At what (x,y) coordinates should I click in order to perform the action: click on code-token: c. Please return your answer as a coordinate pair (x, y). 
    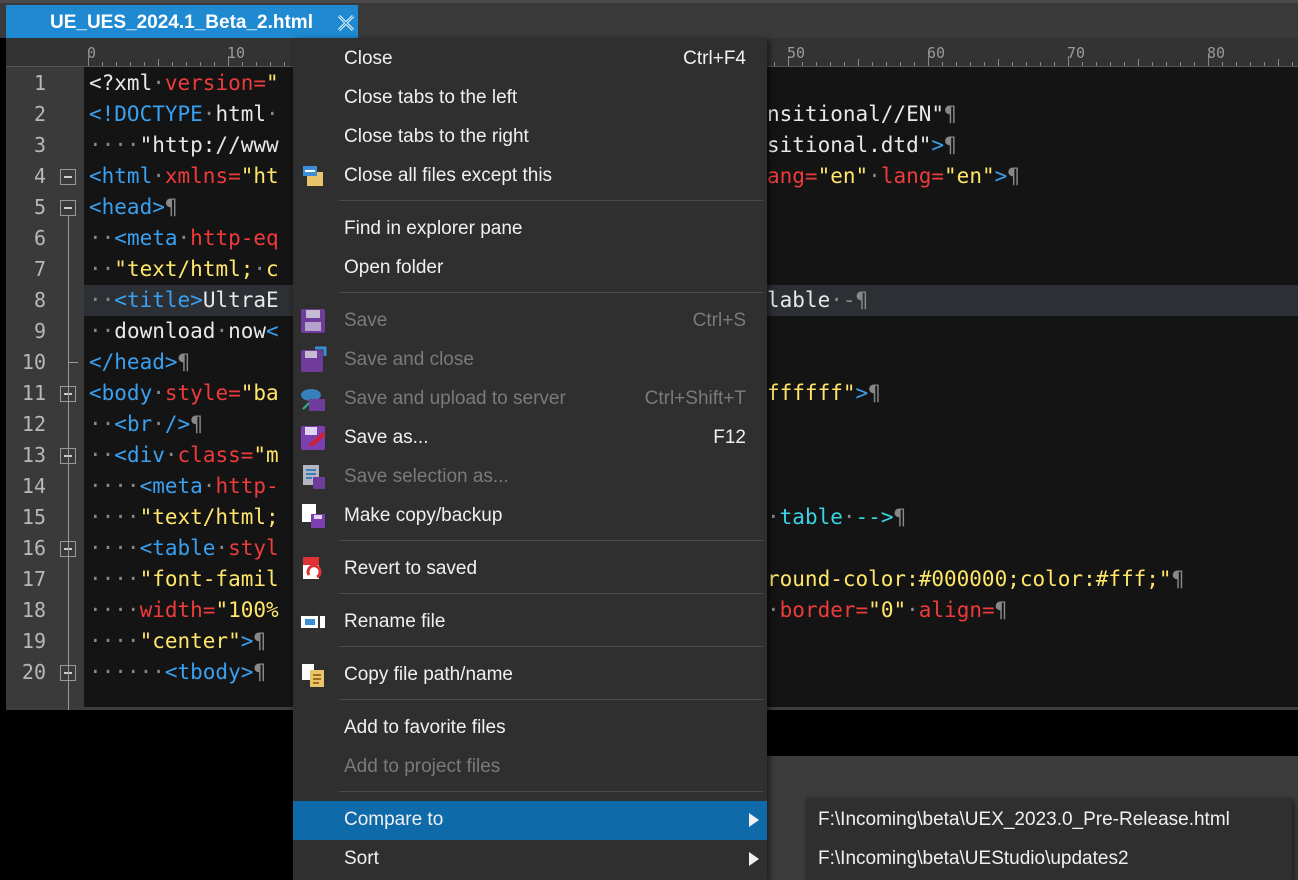
    Looking at the image, I should click on (272, 269).